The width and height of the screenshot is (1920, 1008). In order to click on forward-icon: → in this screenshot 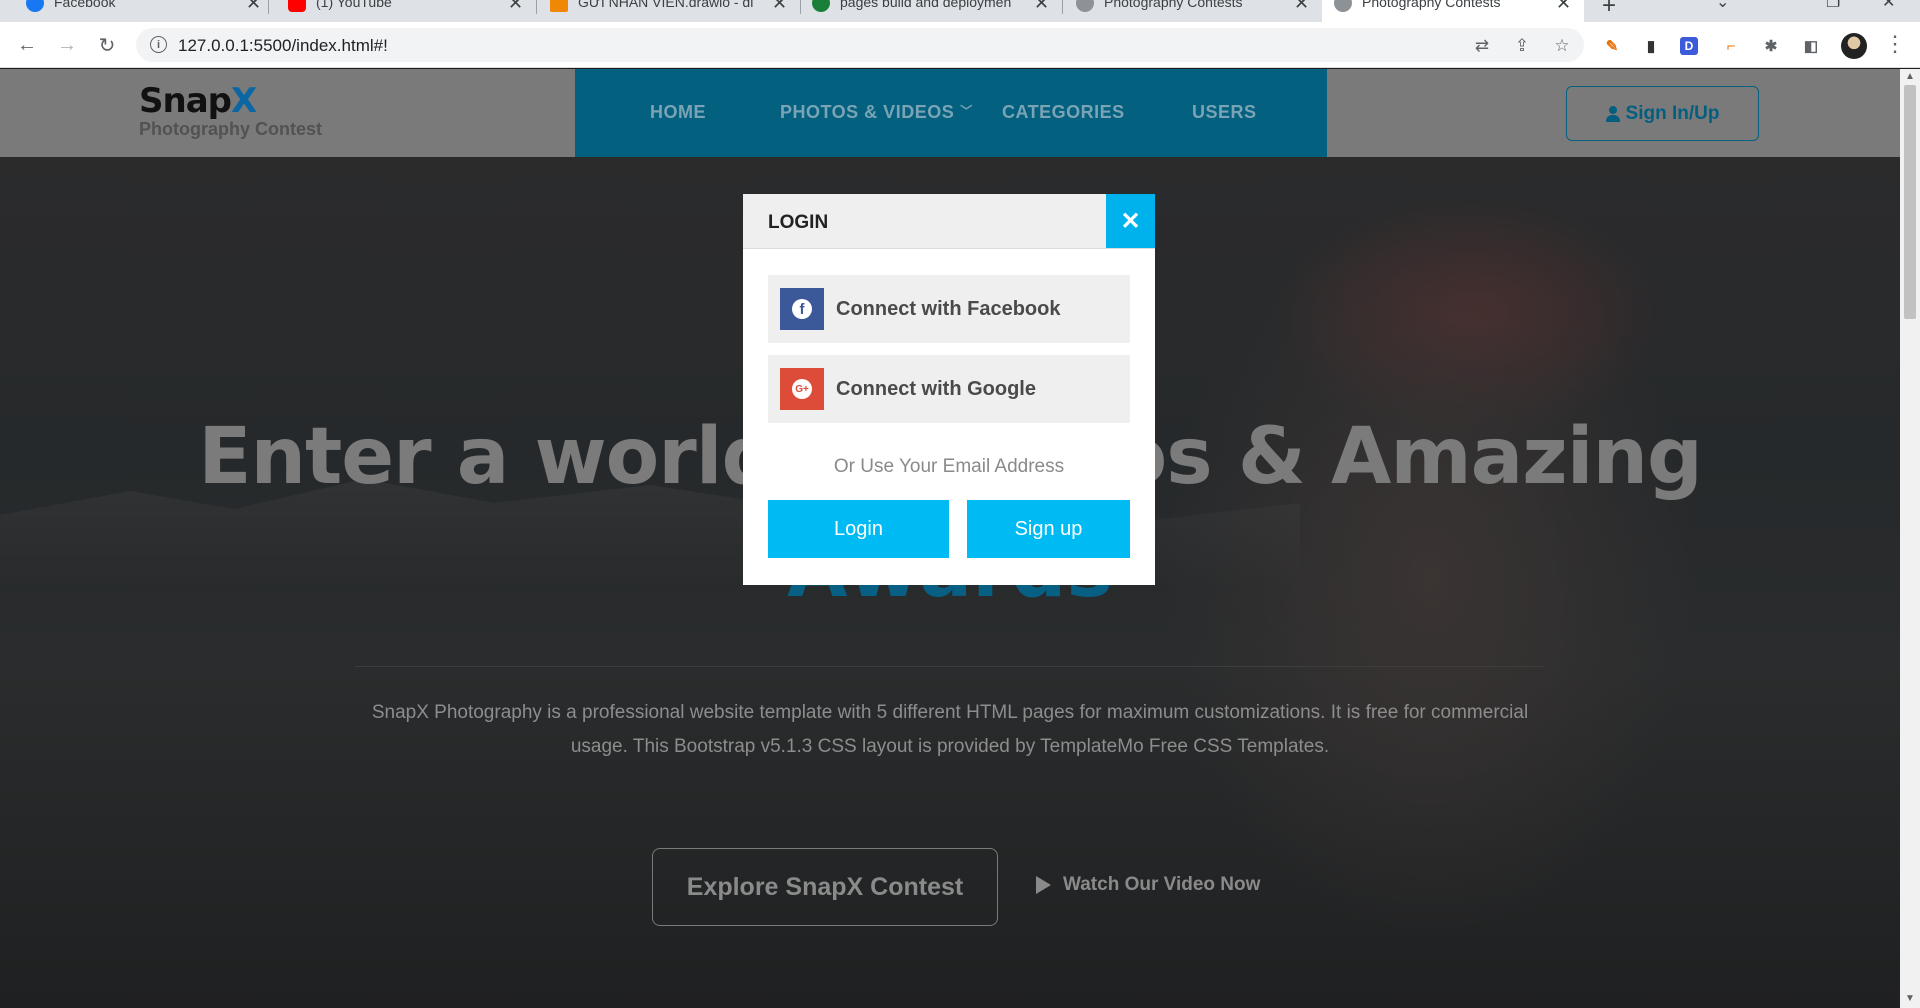, I will do `click(67, 45)`.